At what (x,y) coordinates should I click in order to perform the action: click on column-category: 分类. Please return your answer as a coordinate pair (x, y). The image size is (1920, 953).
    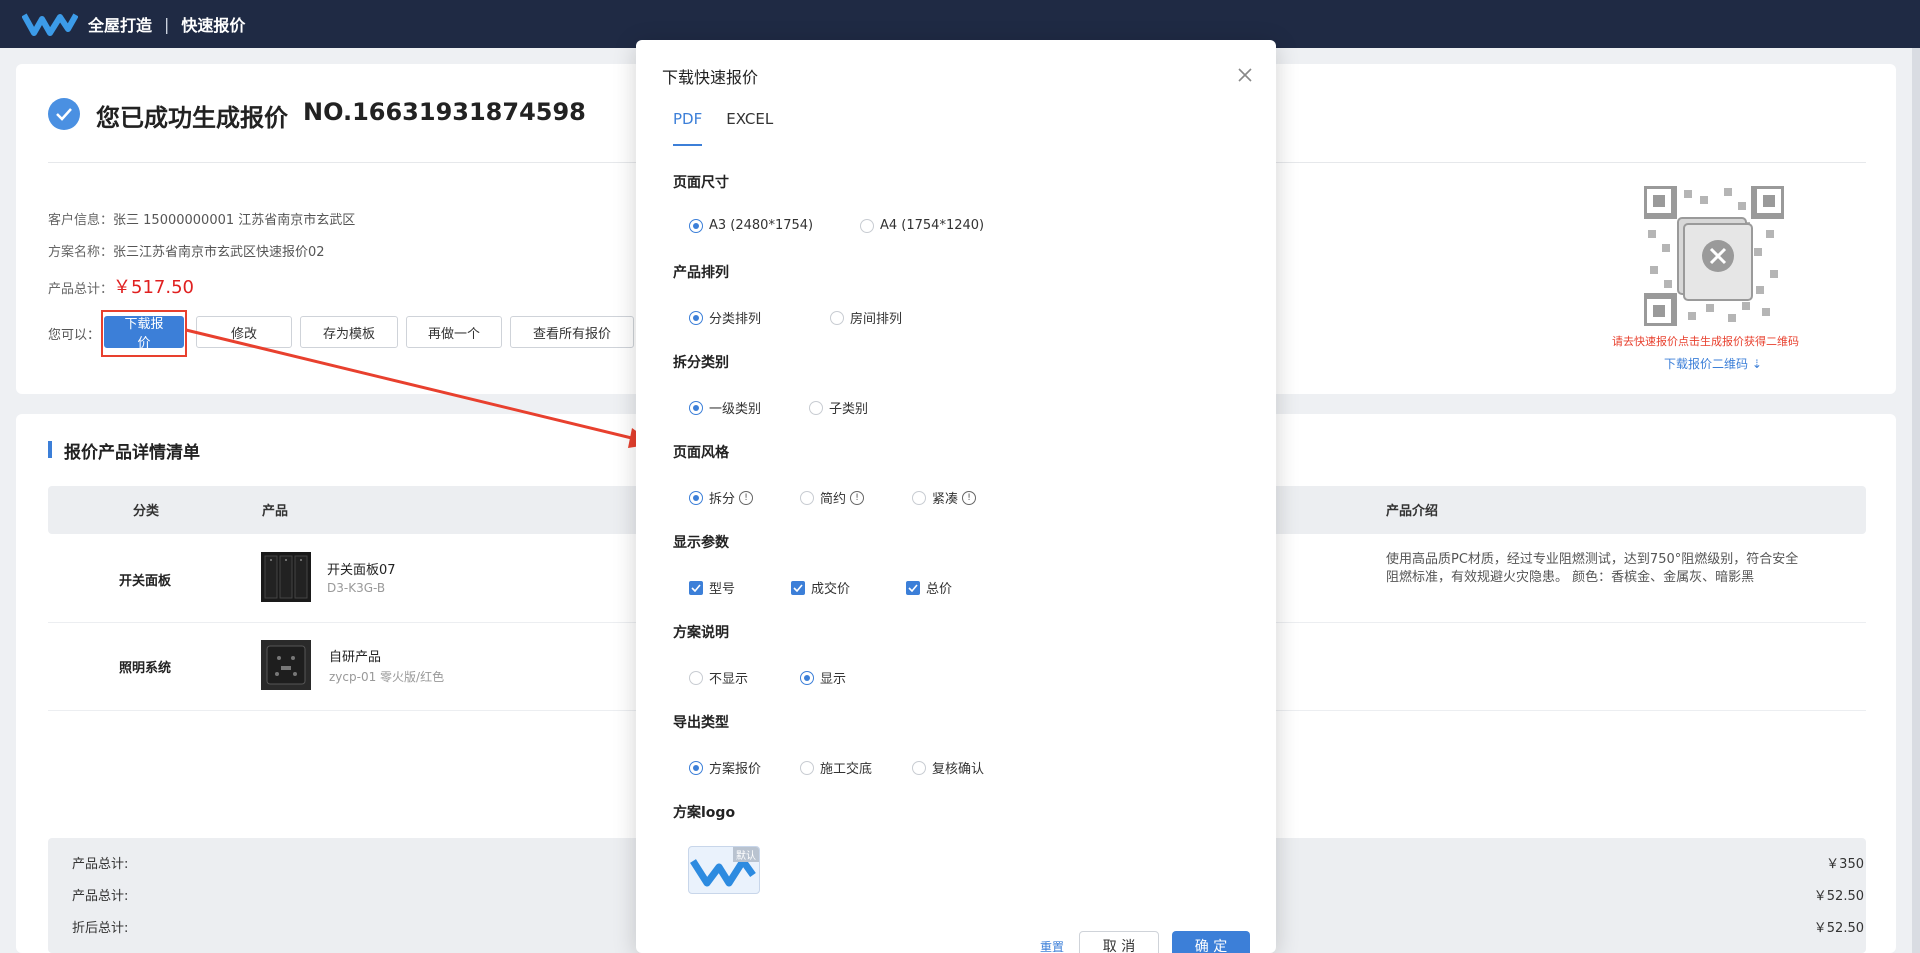
    Looking at the image, I should click on (146, 511).